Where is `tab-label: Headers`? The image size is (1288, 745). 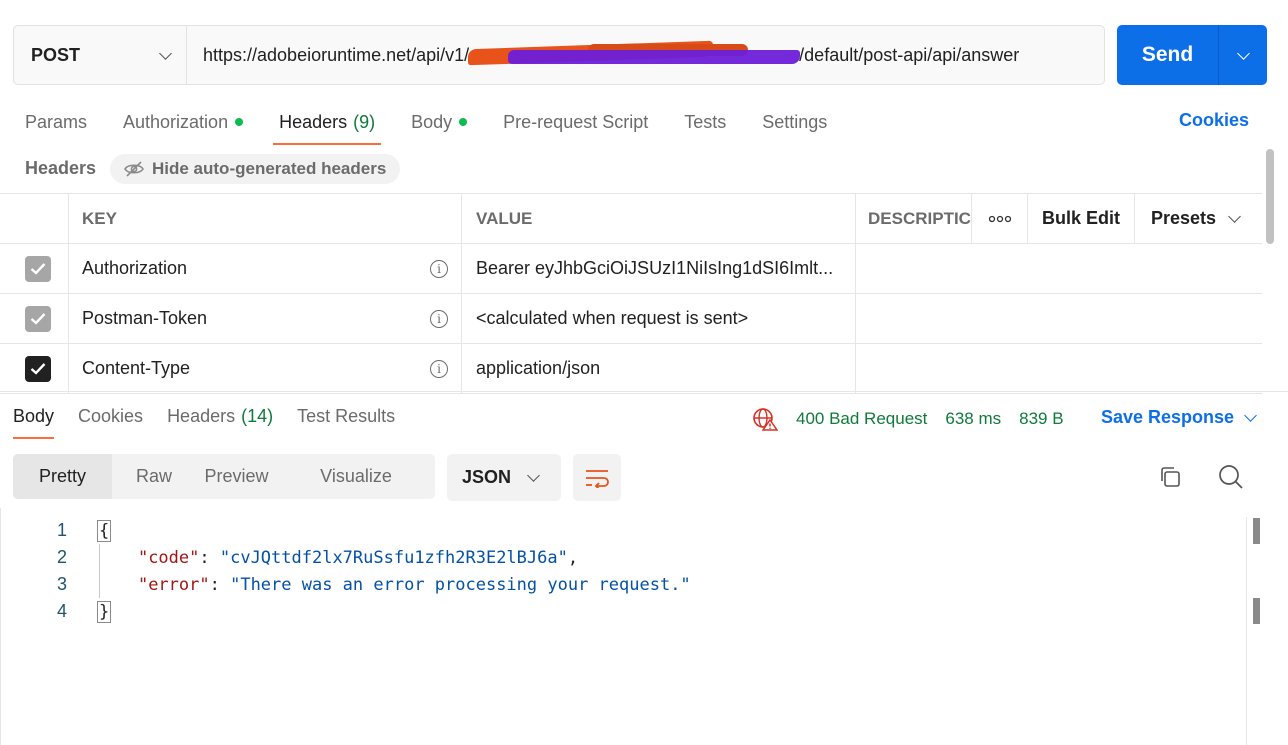 tab-label: Headers is located at coordinates (201, 416).